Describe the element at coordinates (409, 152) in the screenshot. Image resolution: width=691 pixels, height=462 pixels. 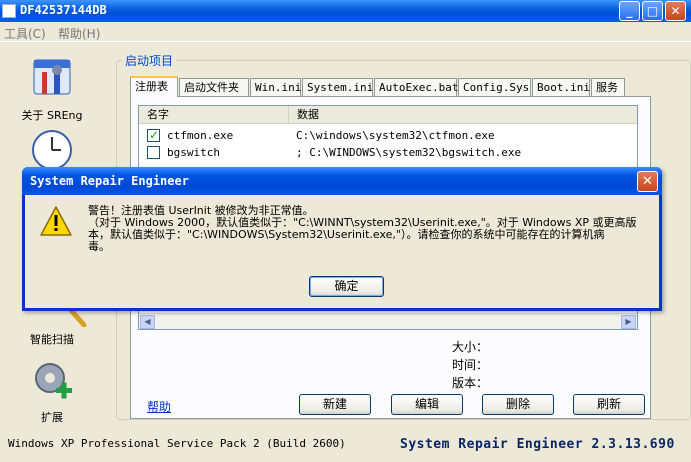
I see `item-data: ; C:\WINDOWS\system32\bgswitch.exe` at that location.